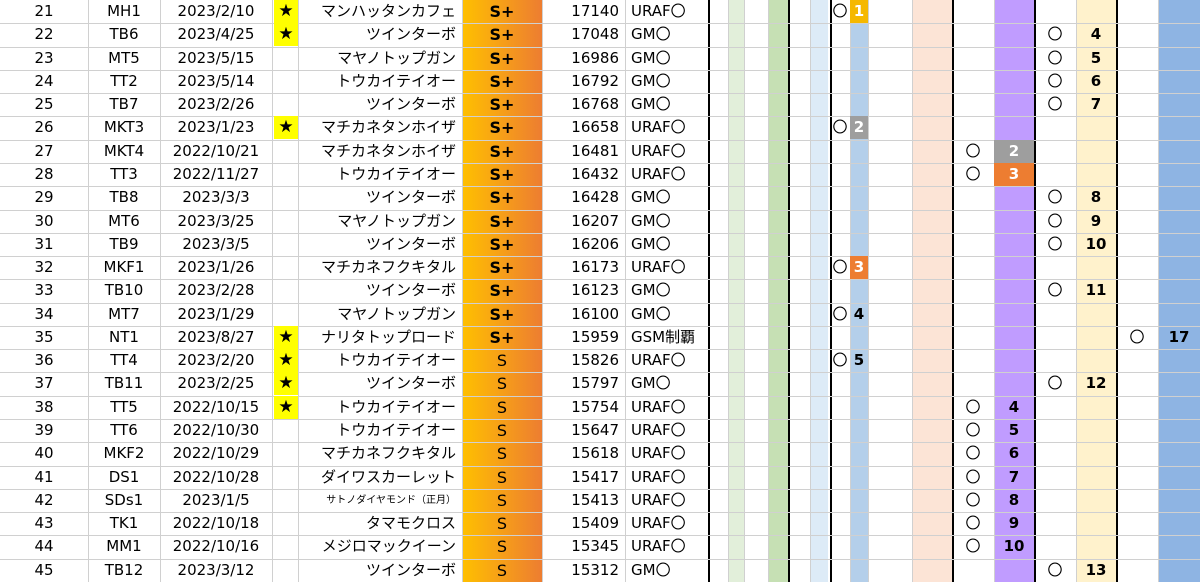 The image size is (1200, 582). What do you see at coordinates (595, 453) in the screenshot?
I see `score-cell: 15618` at bounding box center [595, 453].